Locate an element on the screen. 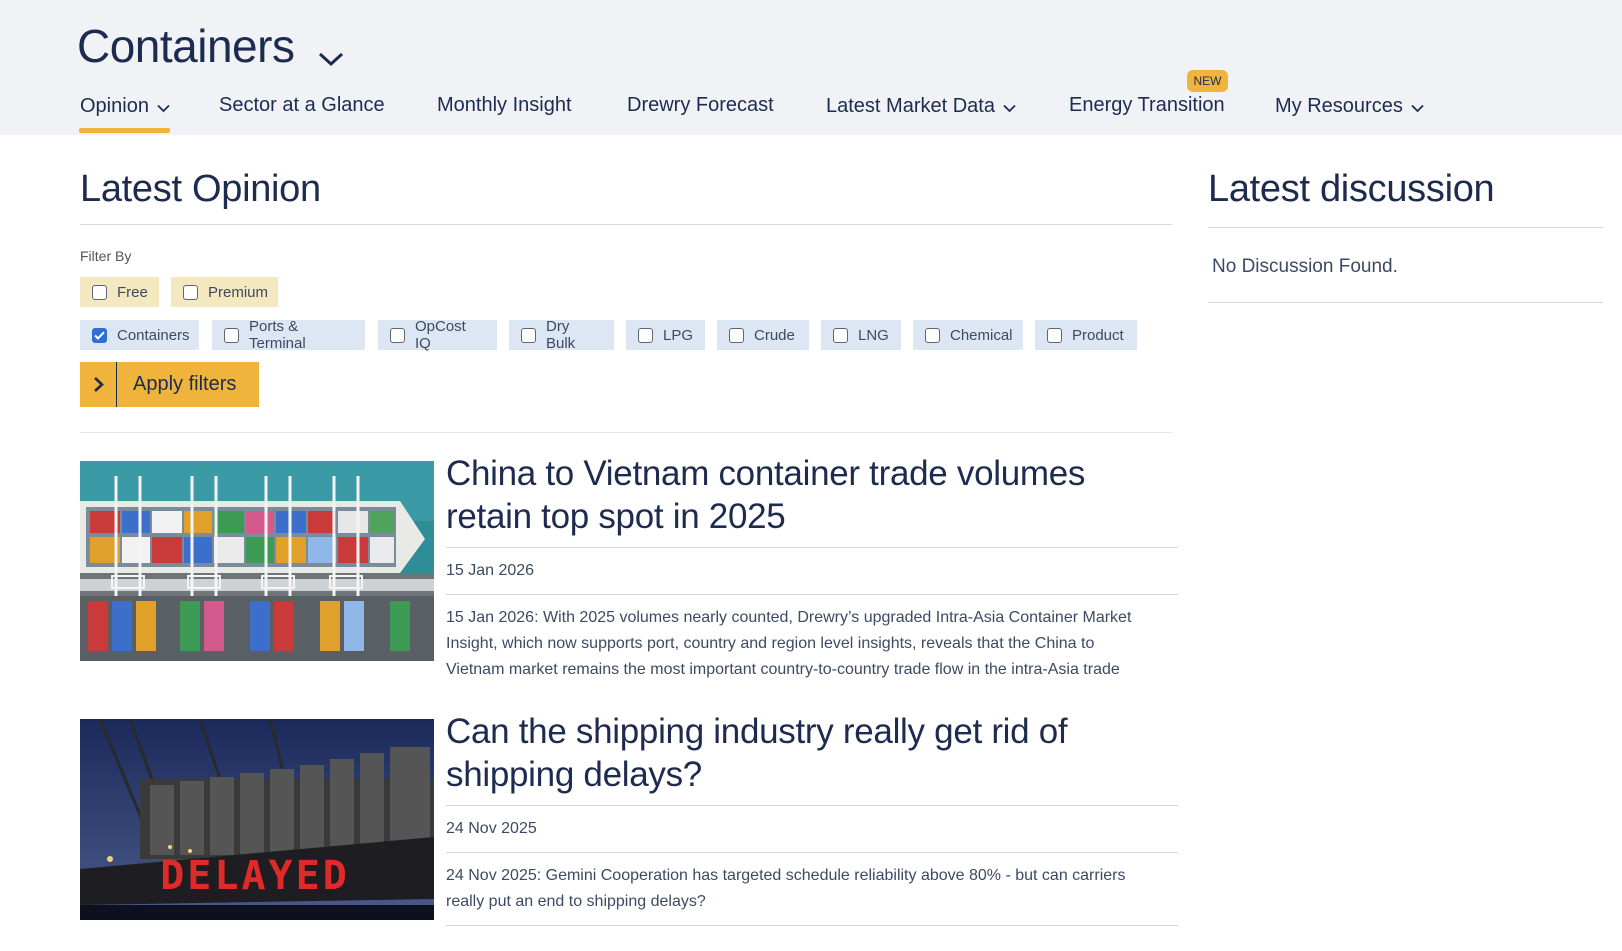 This screenshot has width=1622, height=951. filter-label: Product is located at coordinates (1098, 335).